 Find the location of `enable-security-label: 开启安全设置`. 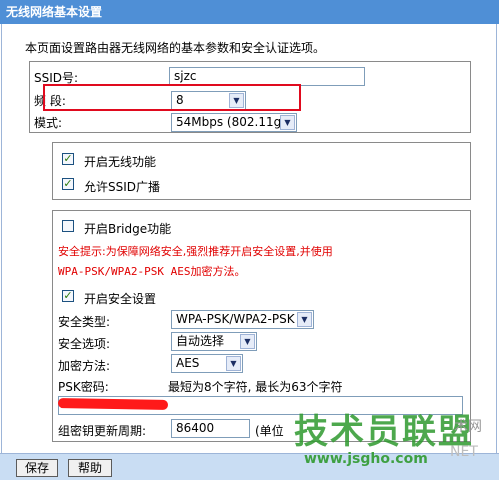

enable-security-label: 开启安全设置 is located at coordinates (120, 299).